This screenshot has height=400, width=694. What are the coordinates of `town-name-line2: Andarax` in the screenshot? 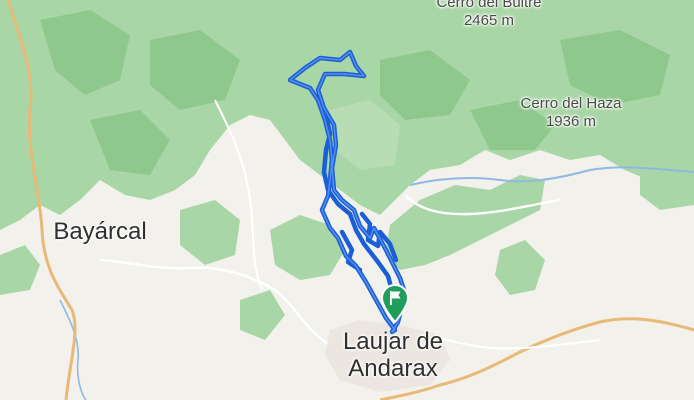 It's located at (393, 368).